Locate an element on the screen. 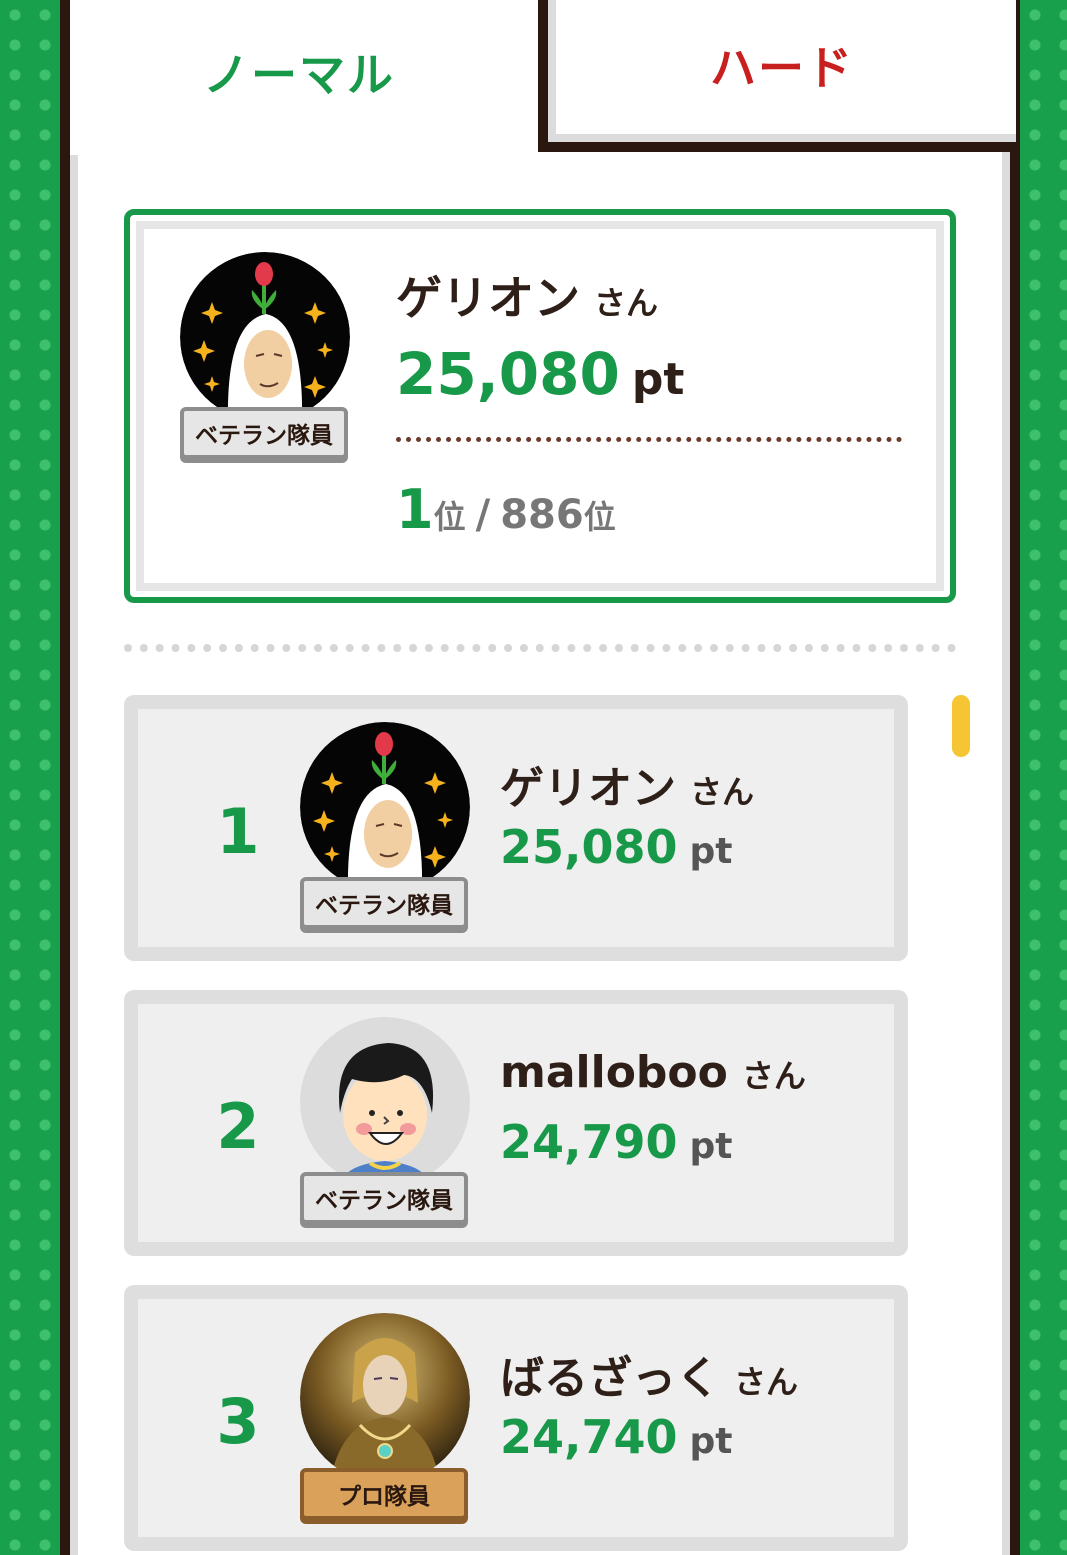 The image size is (1067, 1555). scrollbar-thumb is located at coordinates (961, 726).